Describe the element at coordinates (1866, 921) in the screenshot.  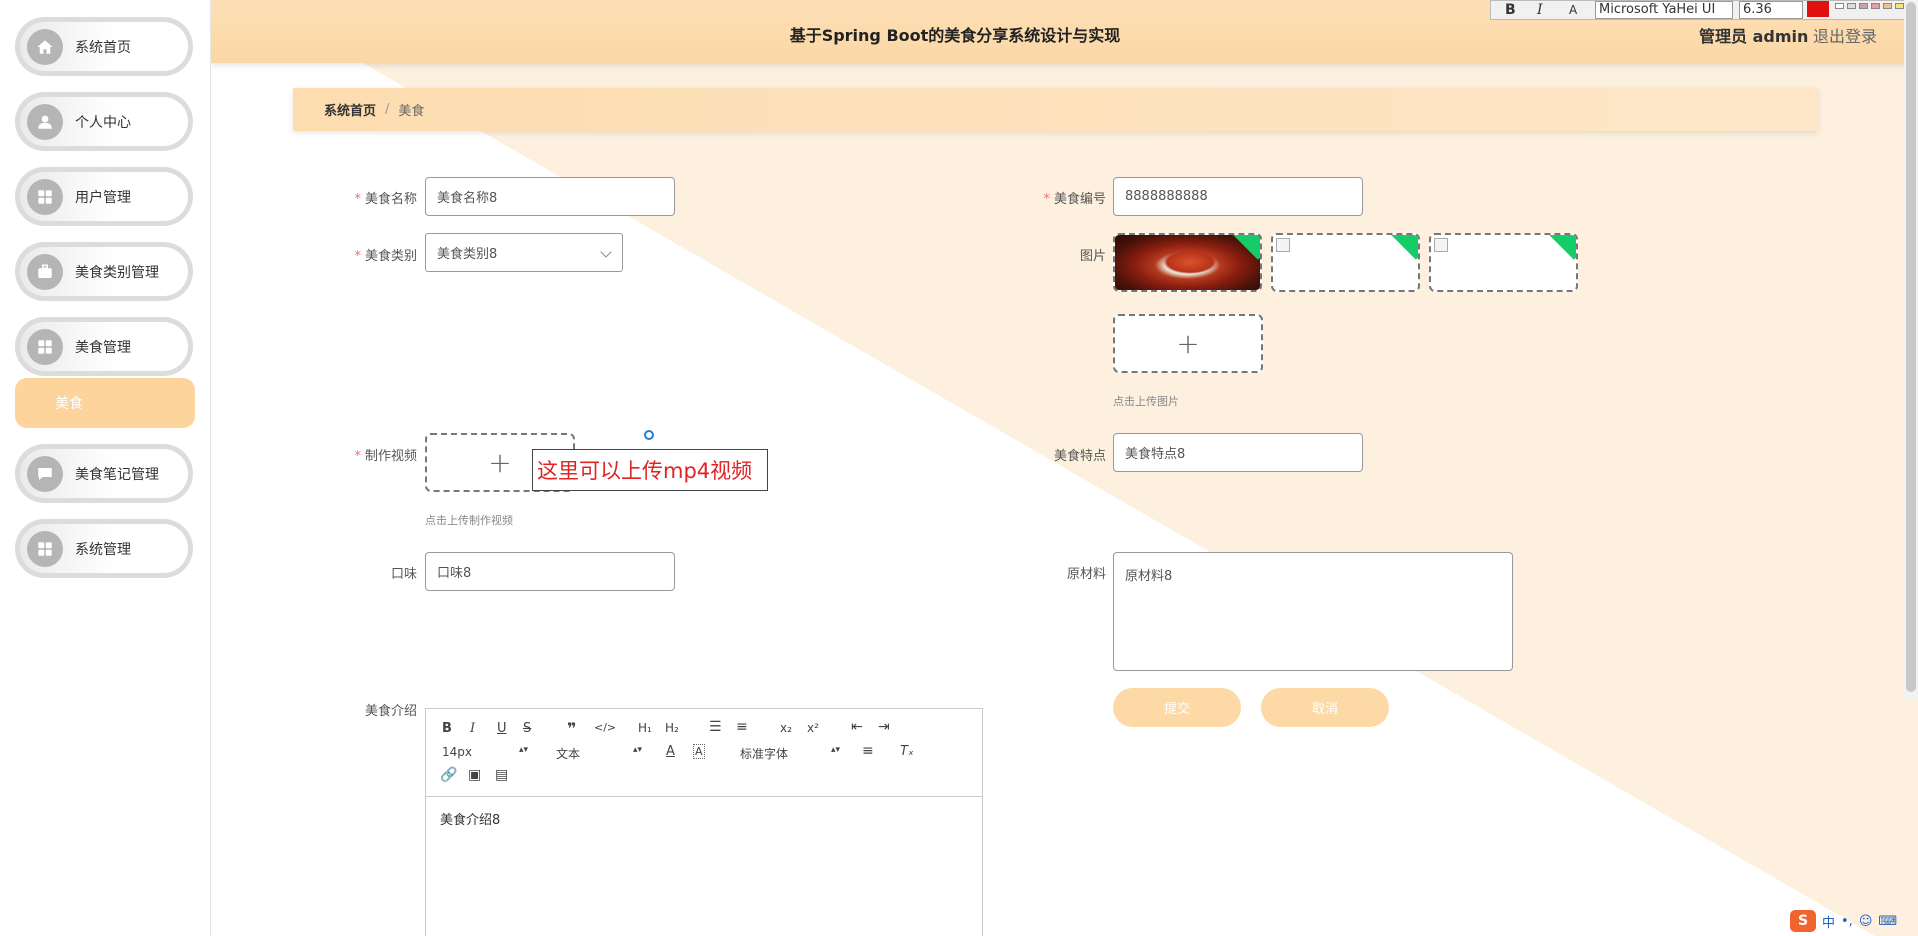
I see `emoji-icon: ☺` at that location.